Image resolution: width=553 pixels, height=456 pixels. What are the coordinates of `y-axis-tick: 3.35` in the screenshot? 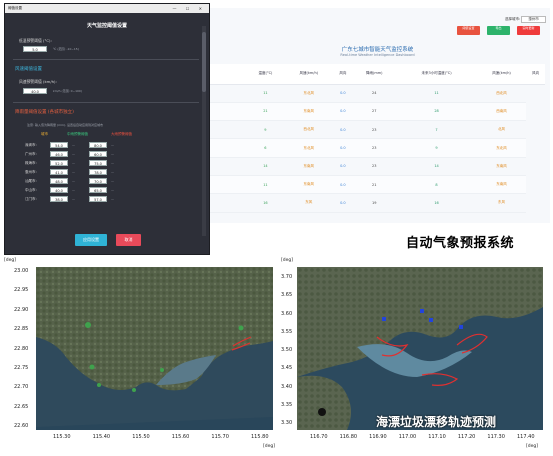 It's located at (287, 404).